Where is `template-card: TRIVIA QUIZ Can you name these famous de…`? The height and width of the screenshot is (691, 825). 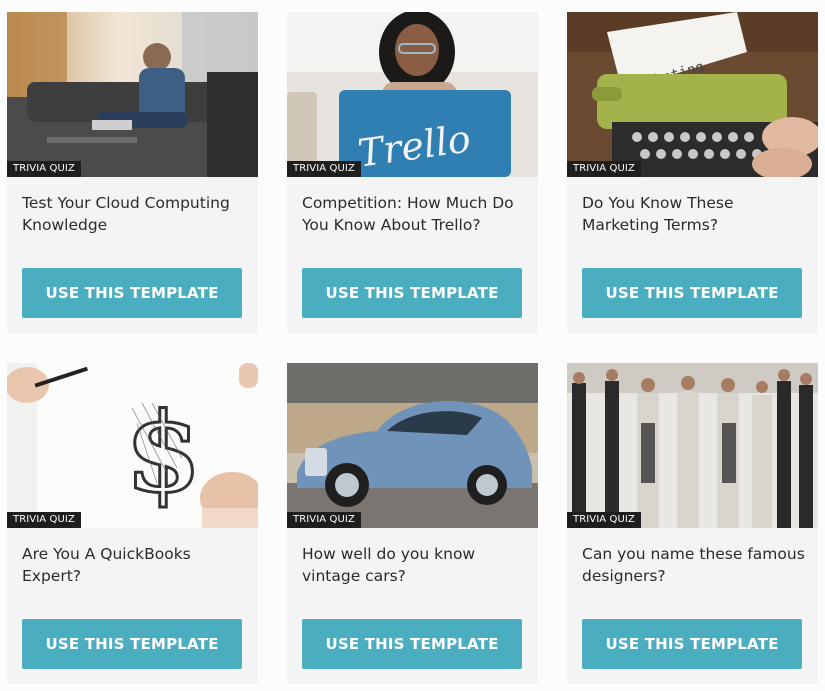 template-card: TRIVIA QUIZ Can you name these famous de… is located at coordinates (692, 523).